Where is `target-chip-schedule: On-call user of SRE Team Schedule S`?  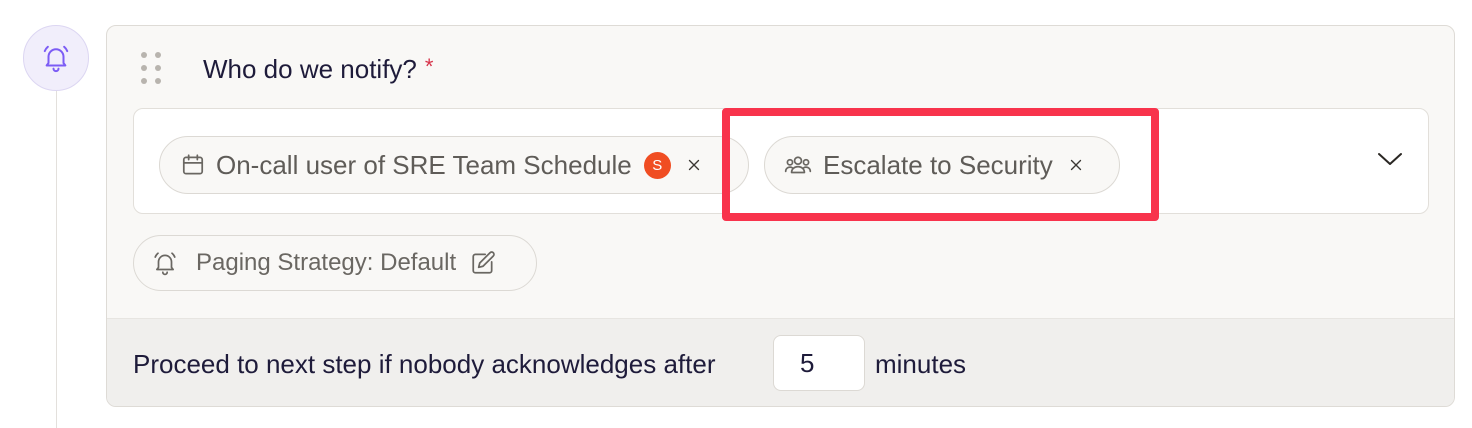 target-chip-schedule: On-call user of SRE Team Schedule S is located at coordinates (454, 165).